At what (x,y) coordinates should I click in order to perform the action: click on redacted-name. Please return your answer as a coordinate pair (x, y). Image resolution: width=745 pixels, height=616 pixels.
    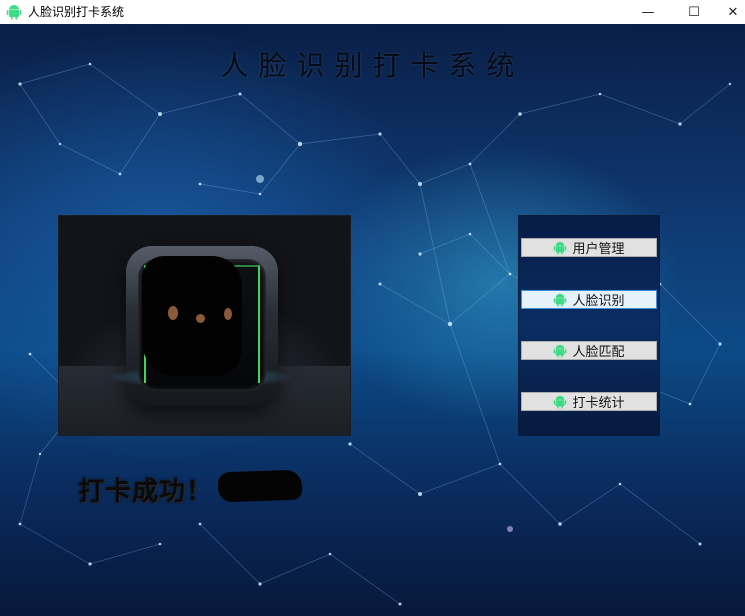
    Looking at the image, I should click on (260, 486).